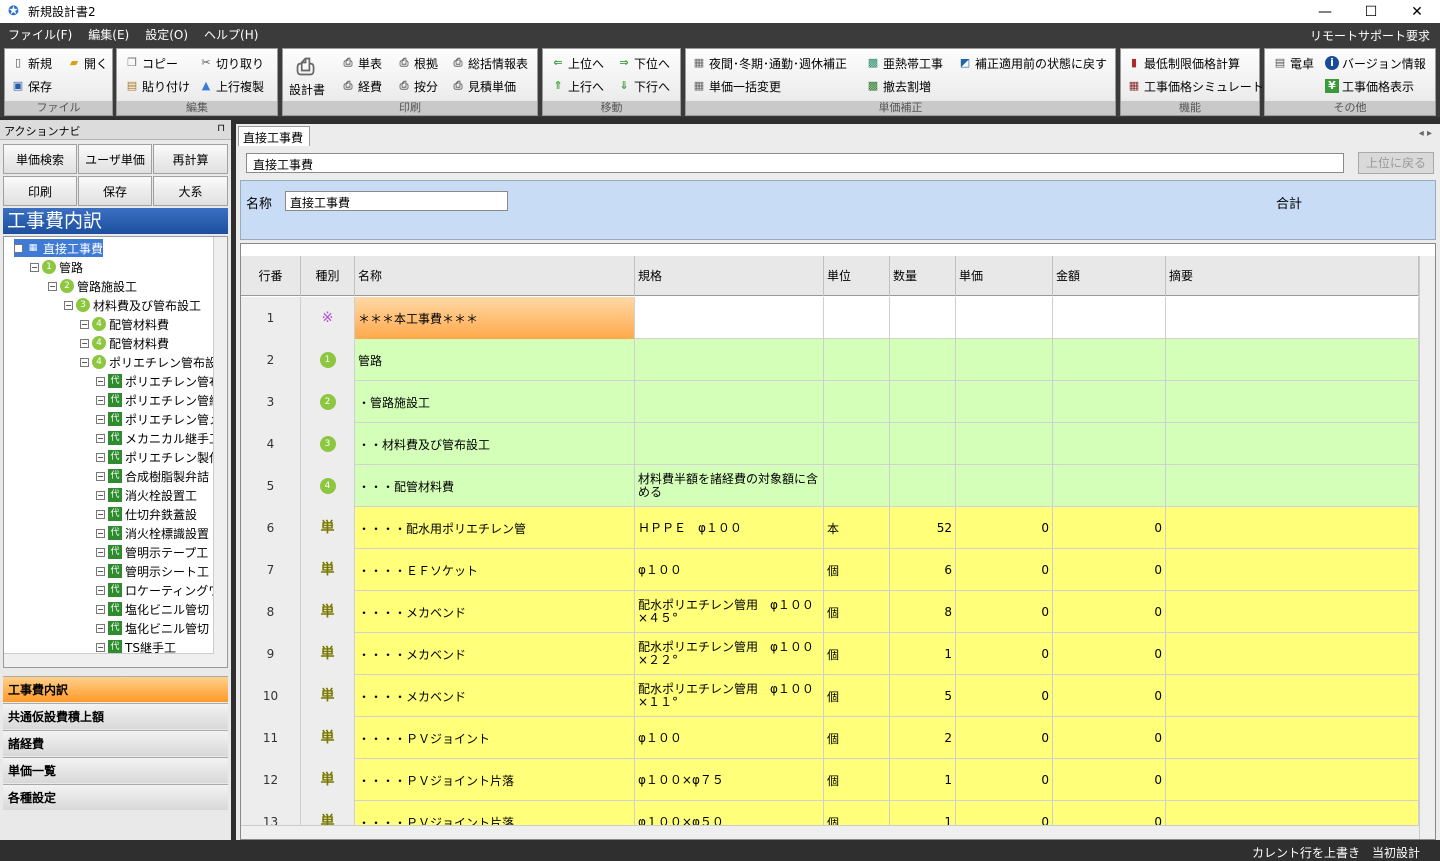 This screenshot has height=861, width=1440. Describe the element at coordinates (146, 514) in the screenshot. I see `tree-node: − 代仕切弁鉄蓋設` at that location.